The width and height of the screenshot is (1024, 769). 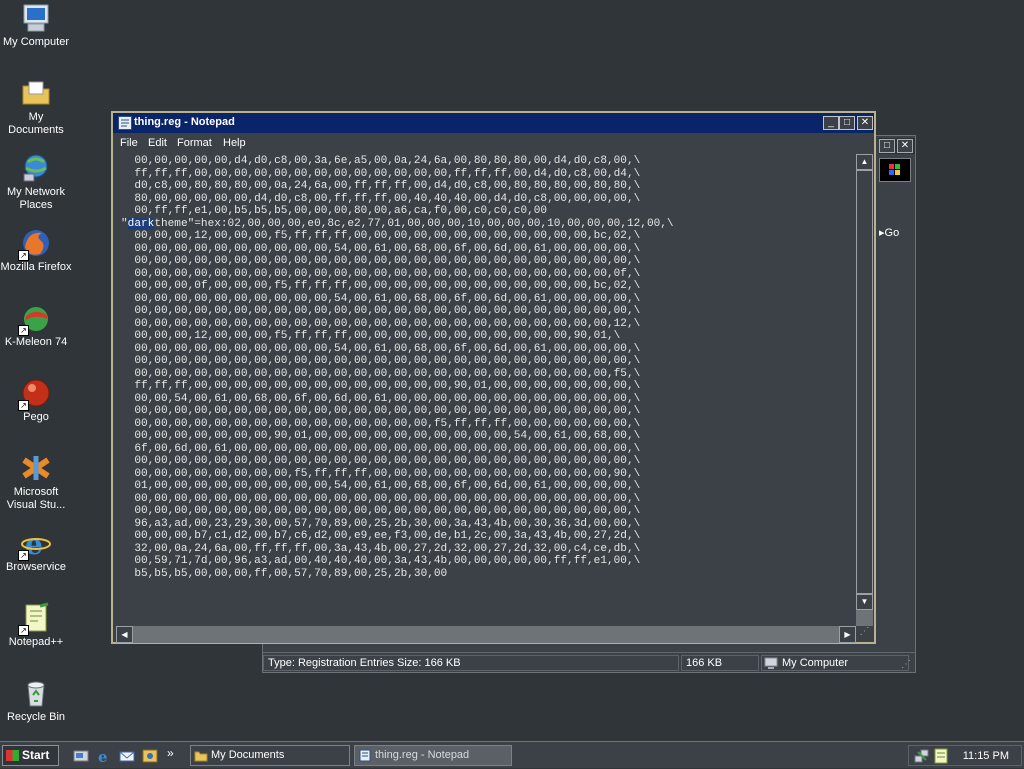 I want to click on explorer-titlebar-controls: □ ✕, so click(x=897, y=146).